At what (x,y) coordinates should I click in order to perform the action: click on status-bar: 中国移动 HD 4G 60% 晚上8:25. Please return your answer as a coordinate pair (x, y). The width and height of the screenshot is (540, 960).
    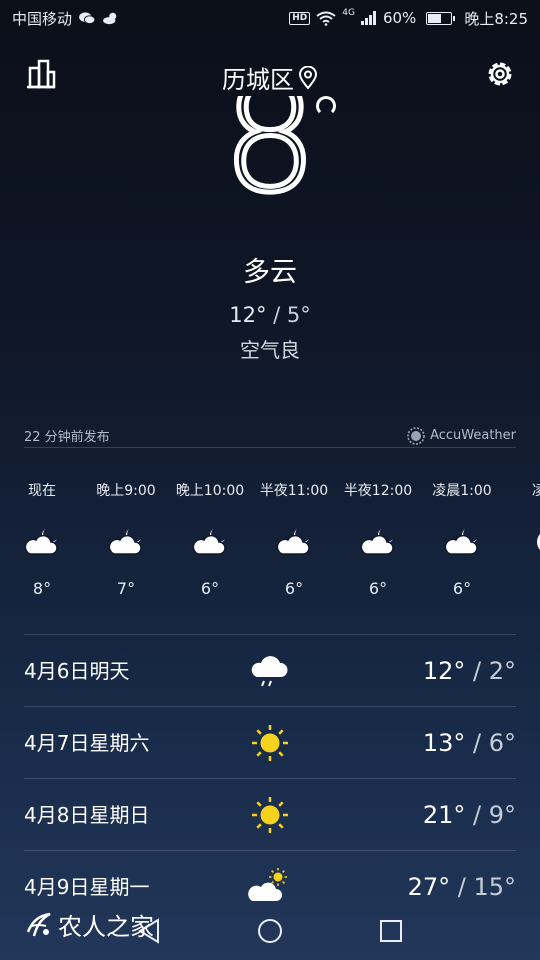
    Looking at the image, I should click on (270, 18).